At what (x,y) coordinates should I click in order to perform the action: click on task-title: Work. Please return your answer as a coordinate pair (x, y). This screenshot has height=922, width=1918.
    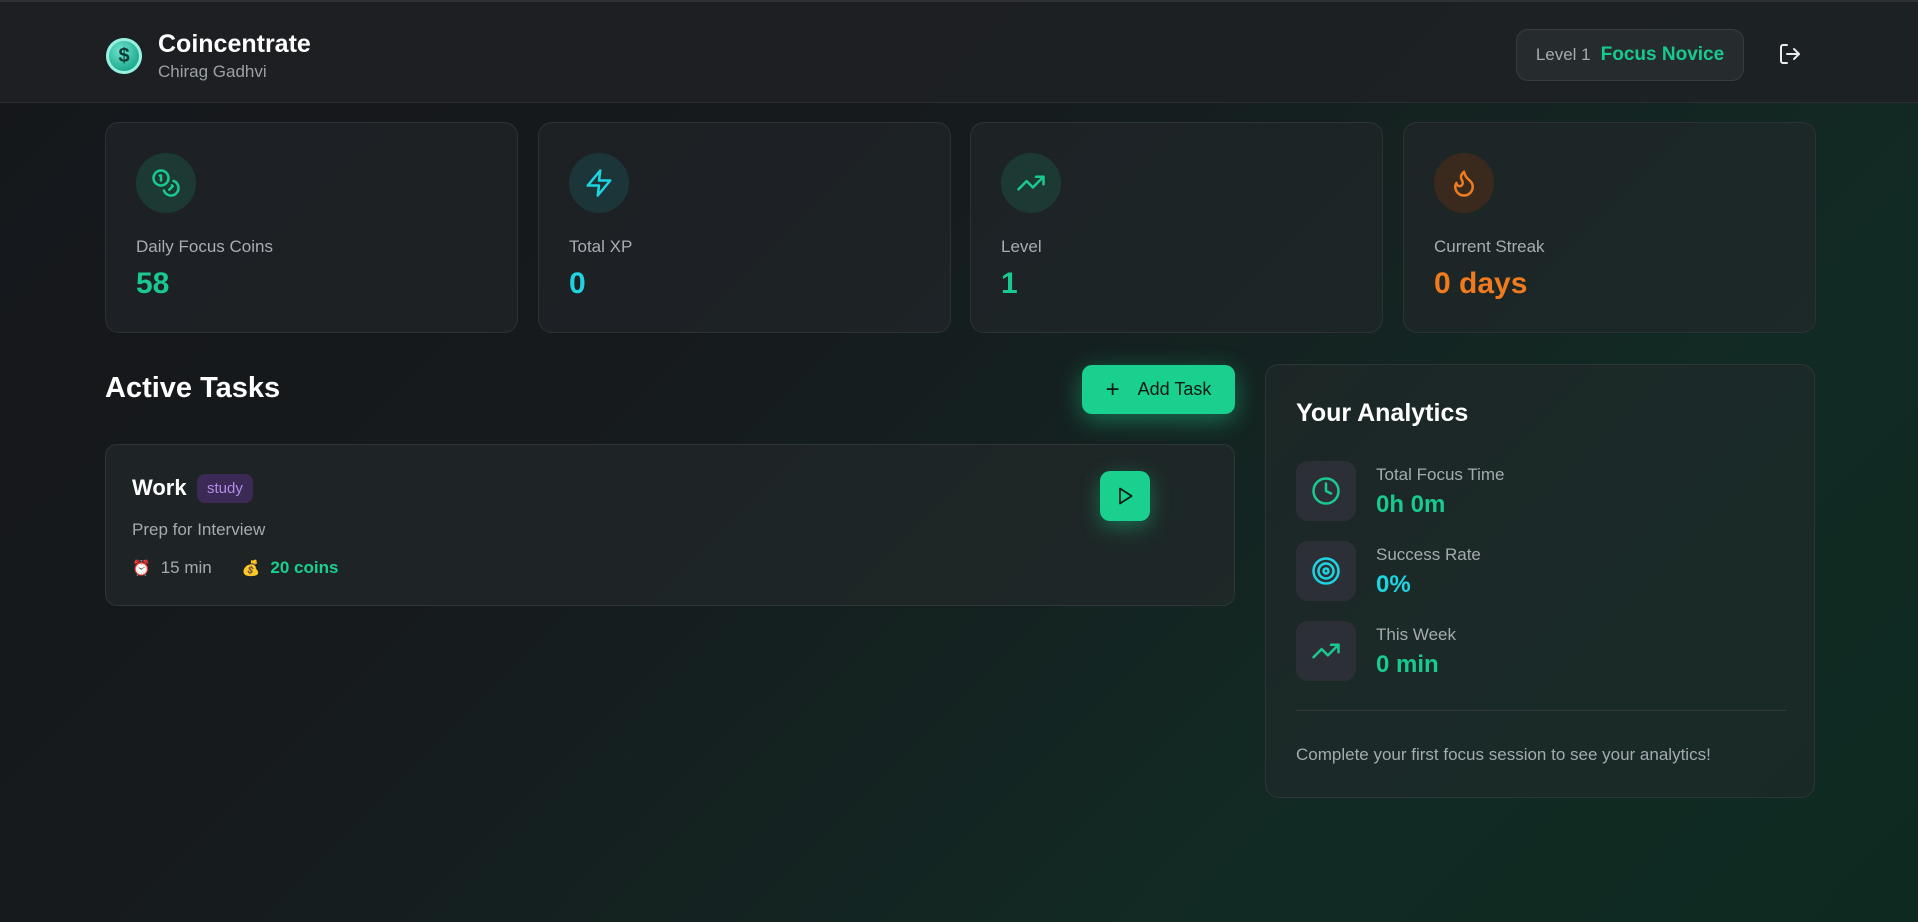
    Looking at the image, I should click on (159, 487).